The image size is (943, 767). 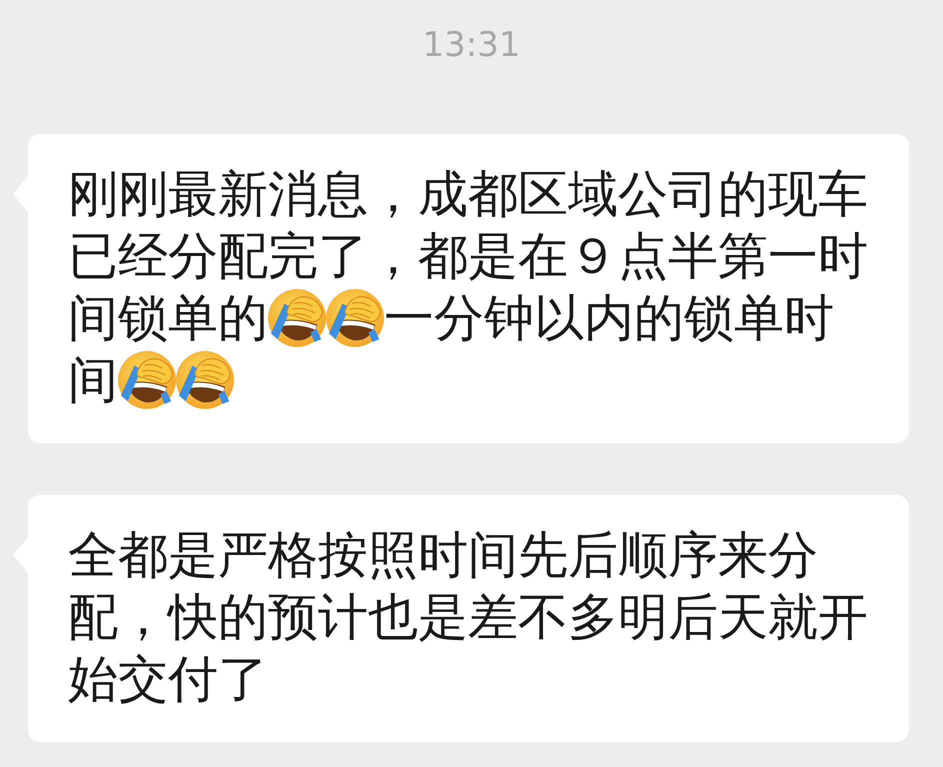 I want to click on message-text: 间锁单的, so click(x=168, y=318).